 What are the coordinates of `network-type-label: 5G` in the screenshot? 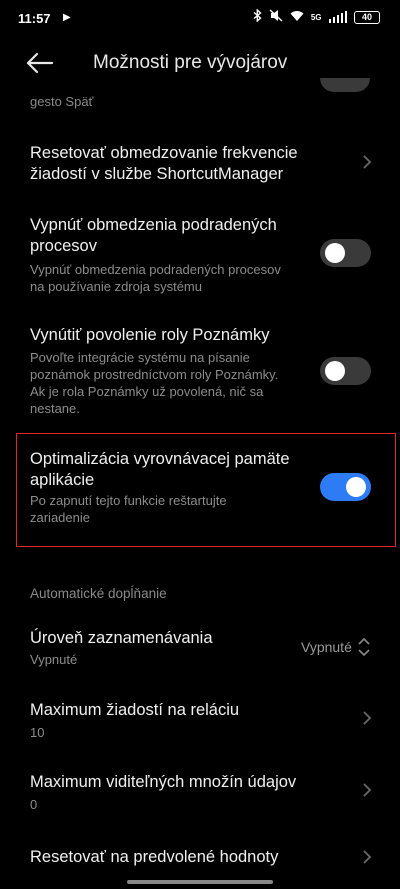 It's located at (316, 17).